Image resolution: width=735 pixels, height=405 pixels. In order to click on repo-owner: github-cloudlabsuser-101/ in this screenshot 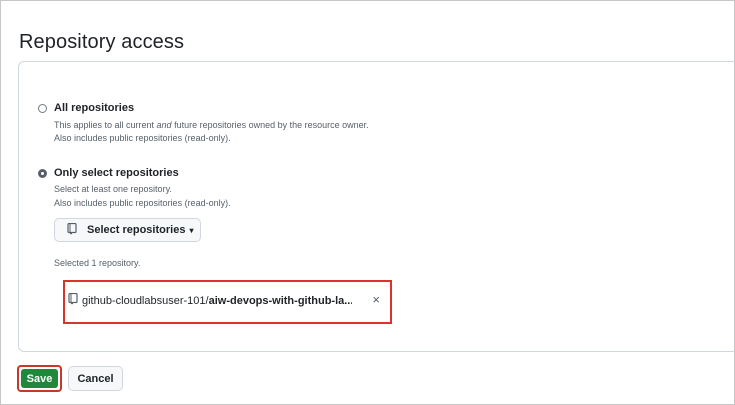, I will do `click(145, 300)`.